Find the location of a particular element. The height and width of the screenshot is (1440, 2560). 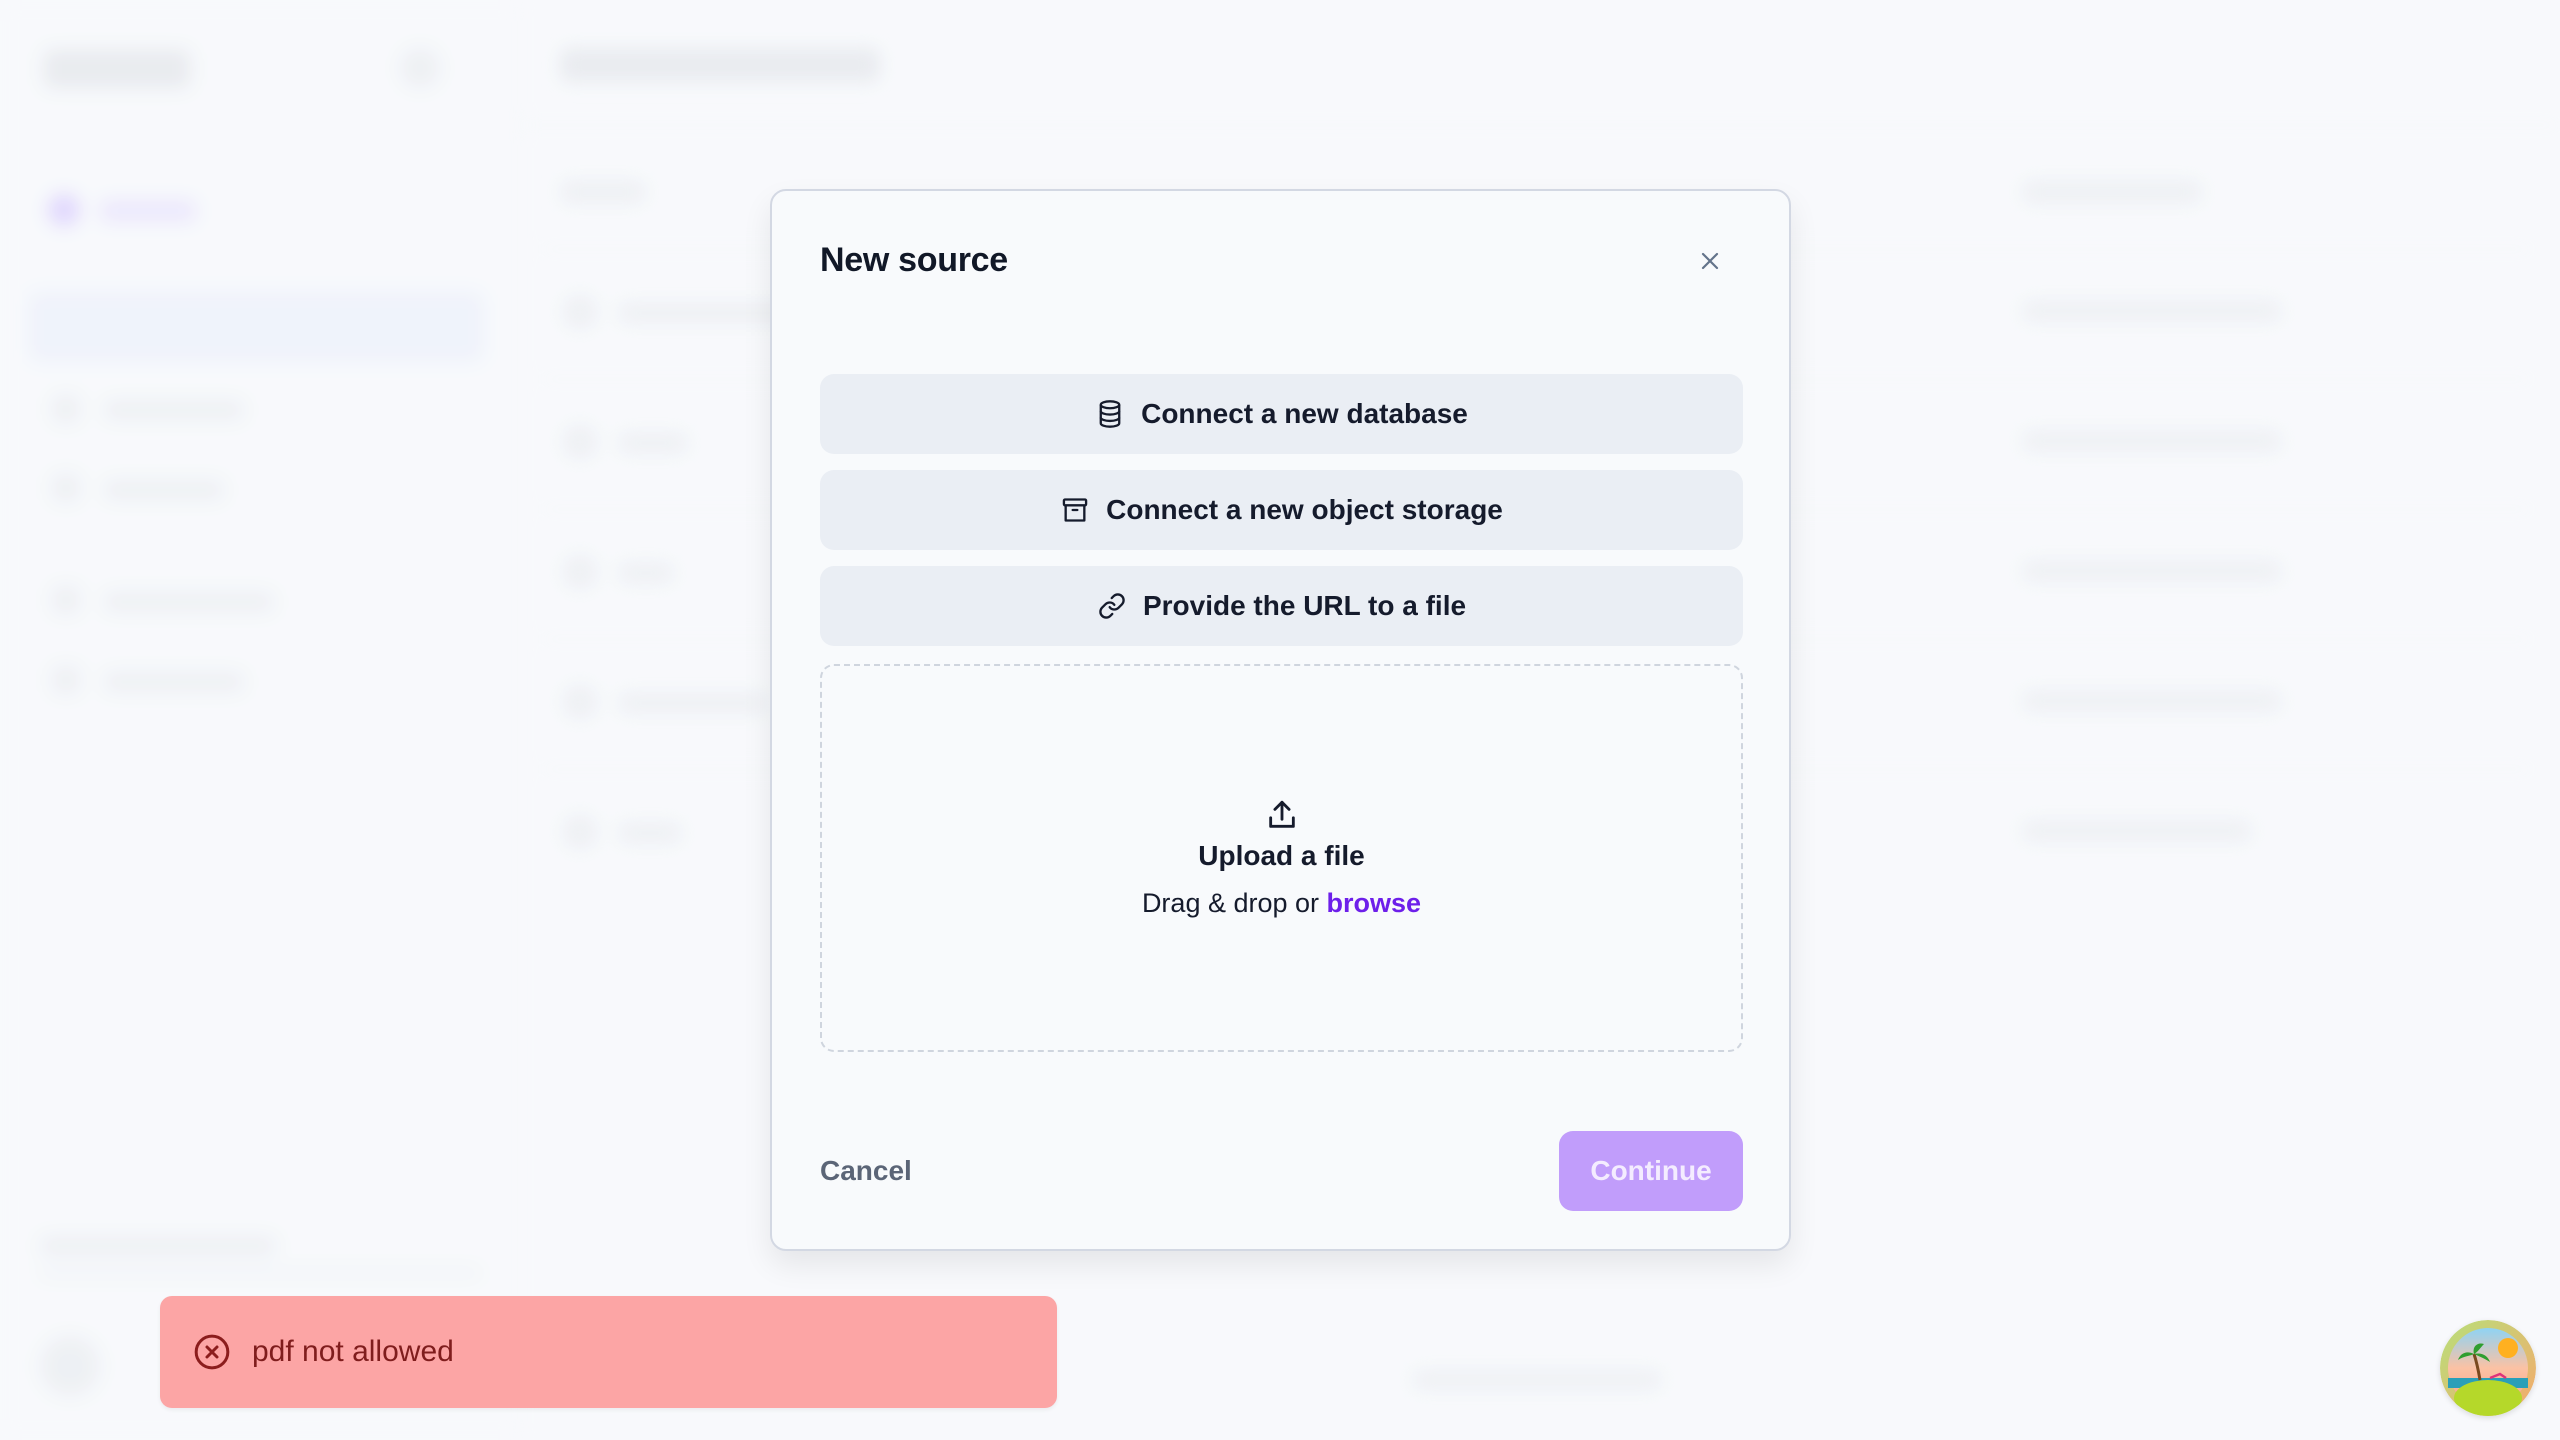

connect-database-label: Connect a new database is located at coordinates (1304, 413).